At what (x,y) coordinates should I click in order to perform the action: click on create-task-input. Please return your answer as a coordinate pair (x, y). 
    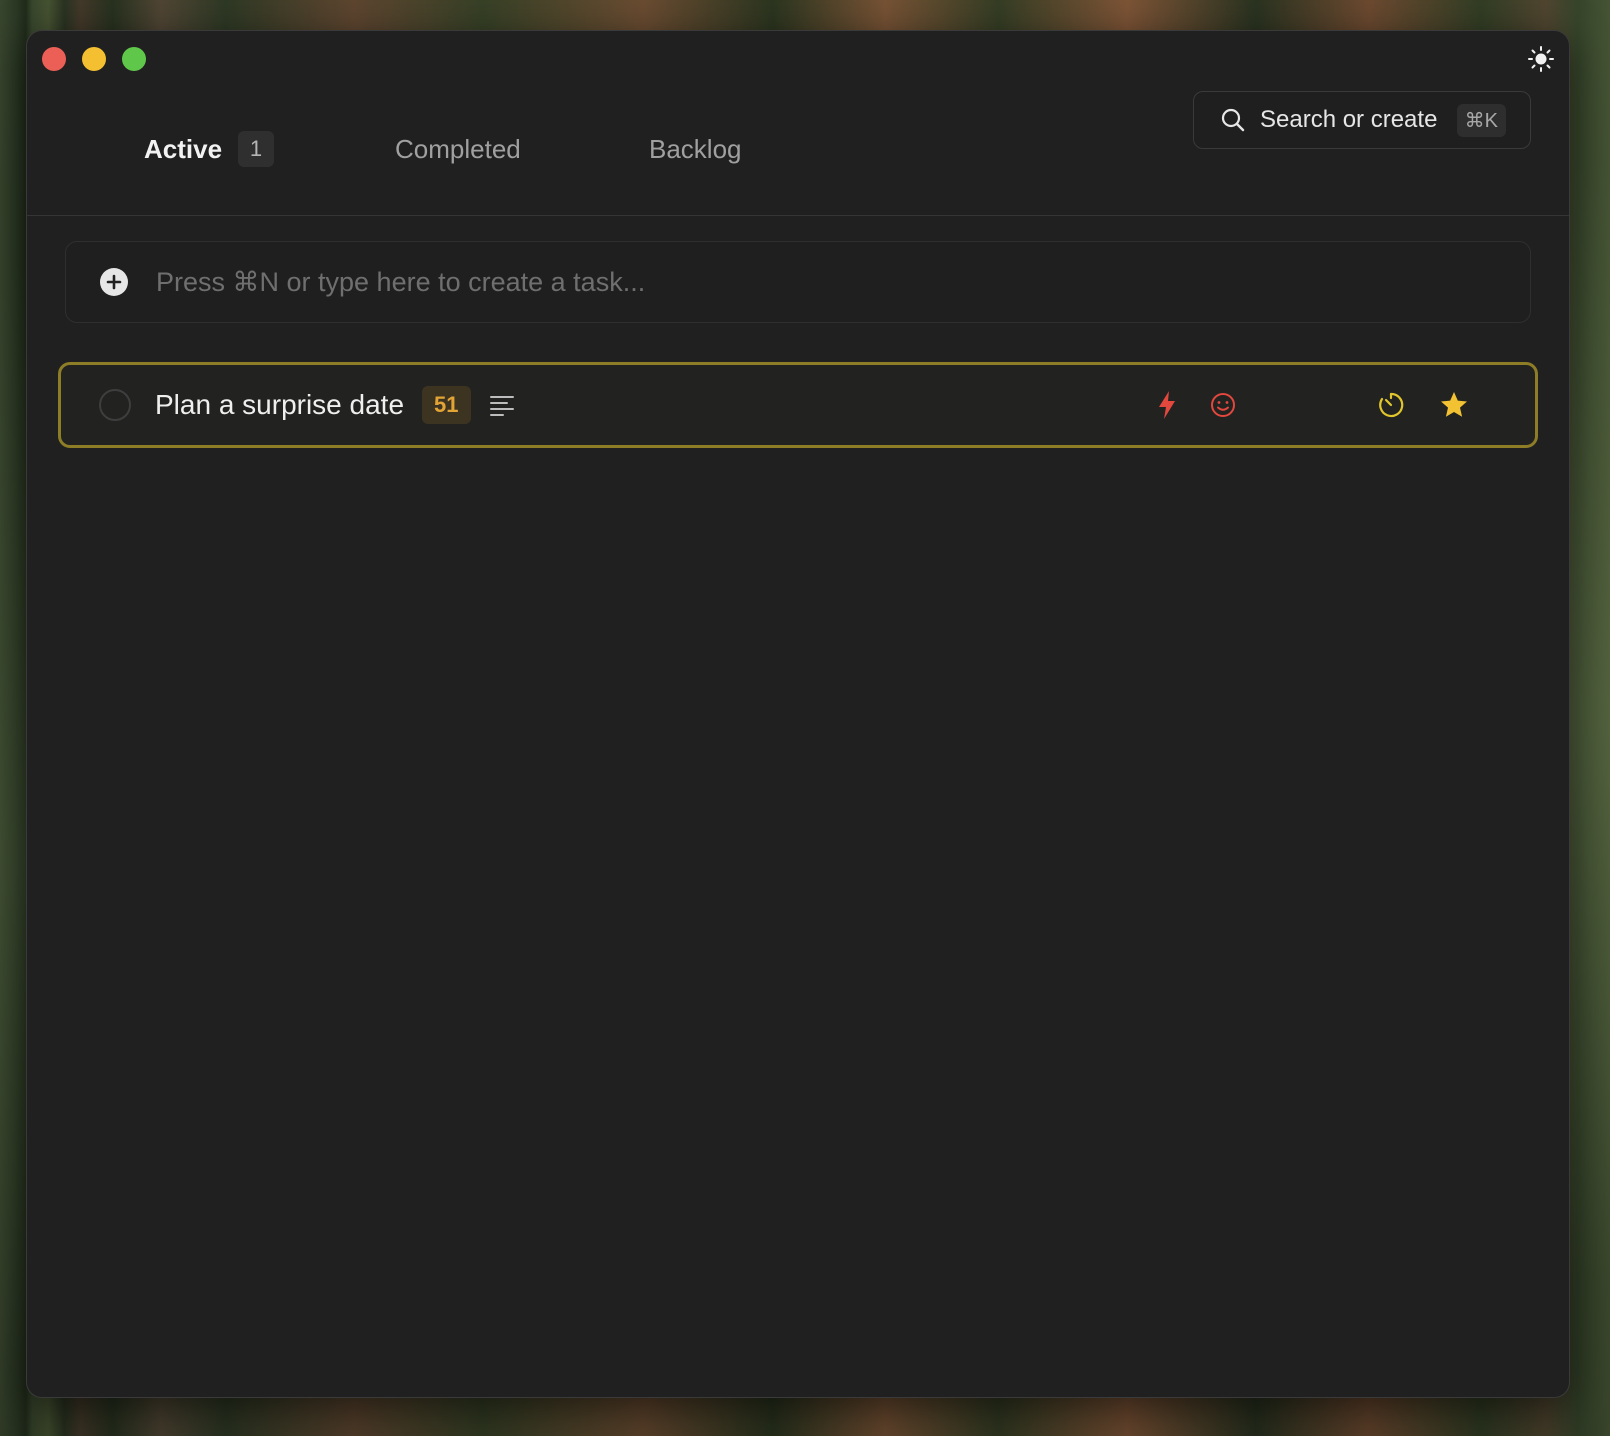
    Looking at the image, I should click on (842, 282).